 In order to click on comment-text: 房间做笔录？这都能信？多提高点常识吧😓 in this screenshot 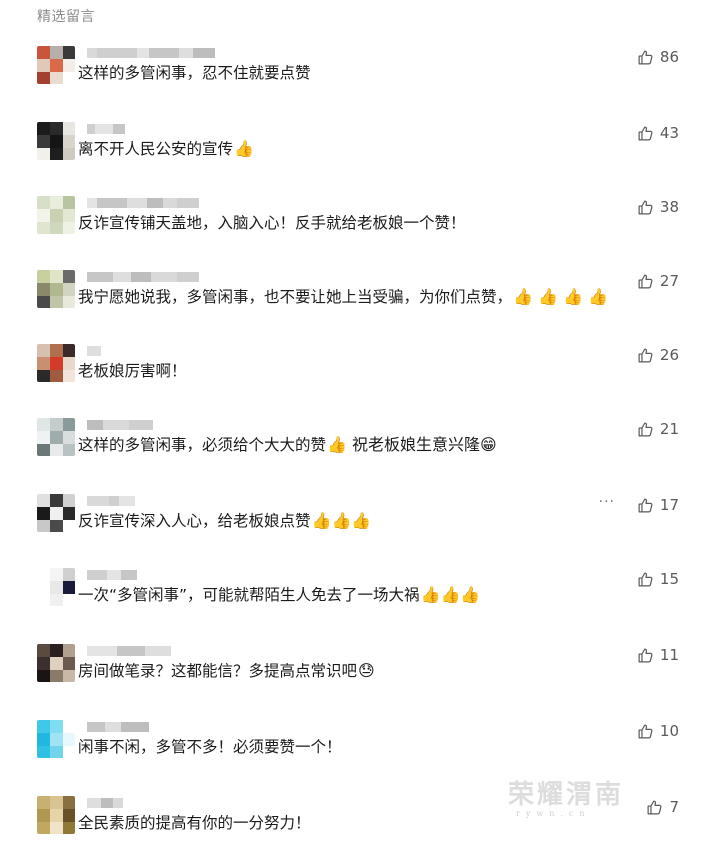, I will do `click(226, 671)`.